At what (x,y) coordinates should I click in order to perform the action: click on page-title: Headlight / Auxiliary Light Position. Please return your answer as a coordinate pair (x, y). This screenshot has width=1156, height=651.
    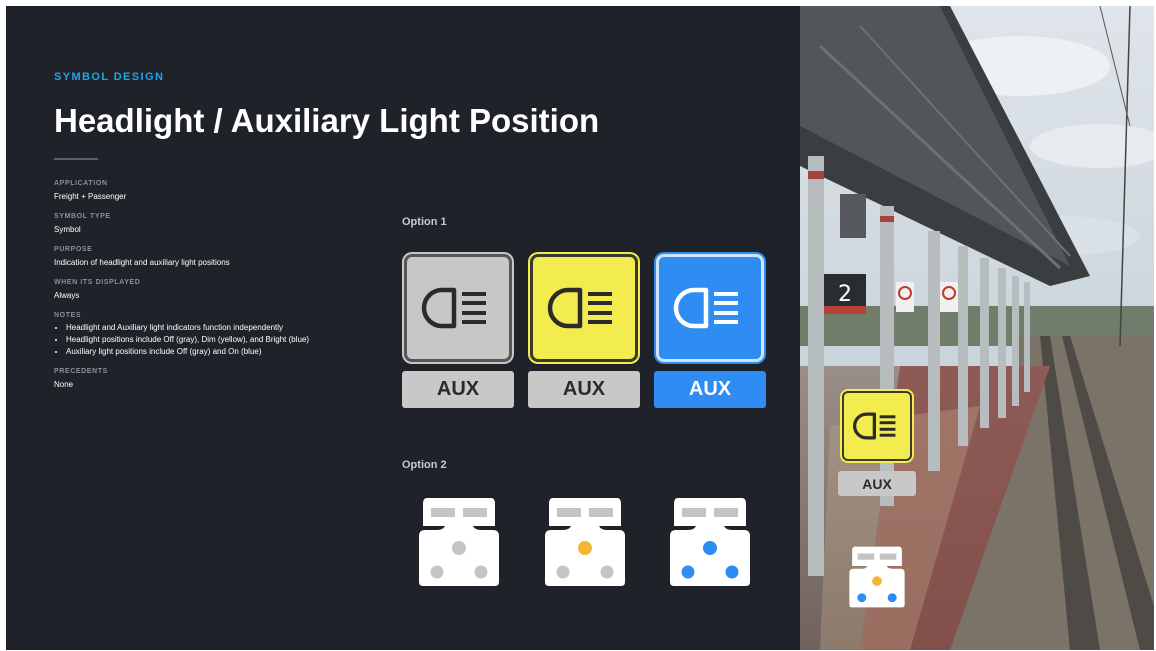
    Looking at the image, I should click on (327, 120).